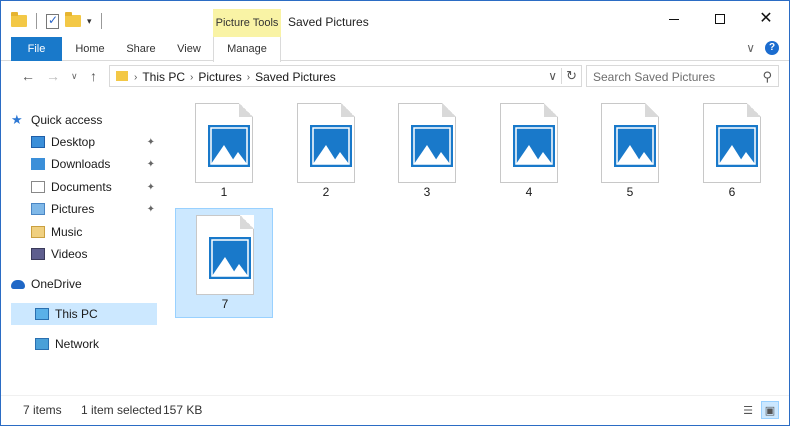  What do you see at coordinates (84, 284) in the screenshot?
I see `sidebar-item-onedrive: OneDrive` at bounding box center [84, 284].